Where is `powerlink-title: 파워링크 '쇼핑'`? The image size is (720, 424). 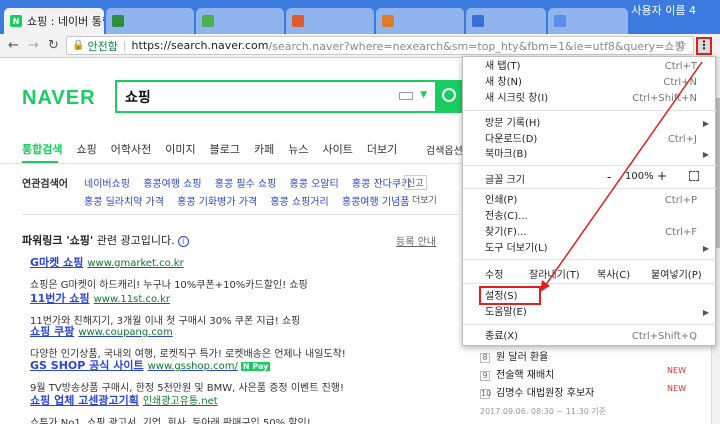 powerlink-title: 파워링크 '쇼핑' is located at coordinates (58, 240).